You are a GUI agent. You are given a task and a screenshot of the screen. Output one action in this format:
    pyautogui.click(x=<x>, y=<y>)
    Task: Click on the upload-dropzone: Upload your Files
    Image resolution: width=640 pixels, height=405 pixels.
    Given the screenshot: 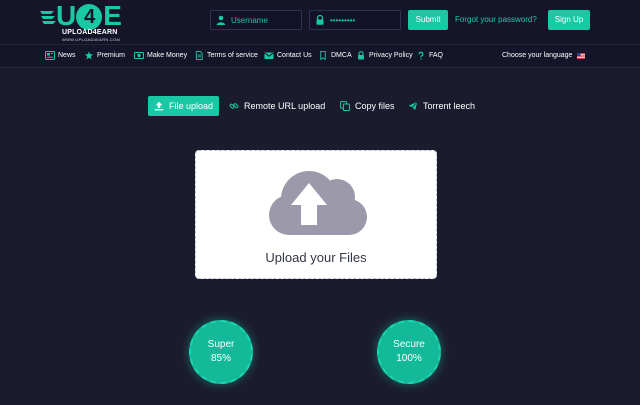 What is the action you would take?
    pyautogui.click(x=316, y=214)
    